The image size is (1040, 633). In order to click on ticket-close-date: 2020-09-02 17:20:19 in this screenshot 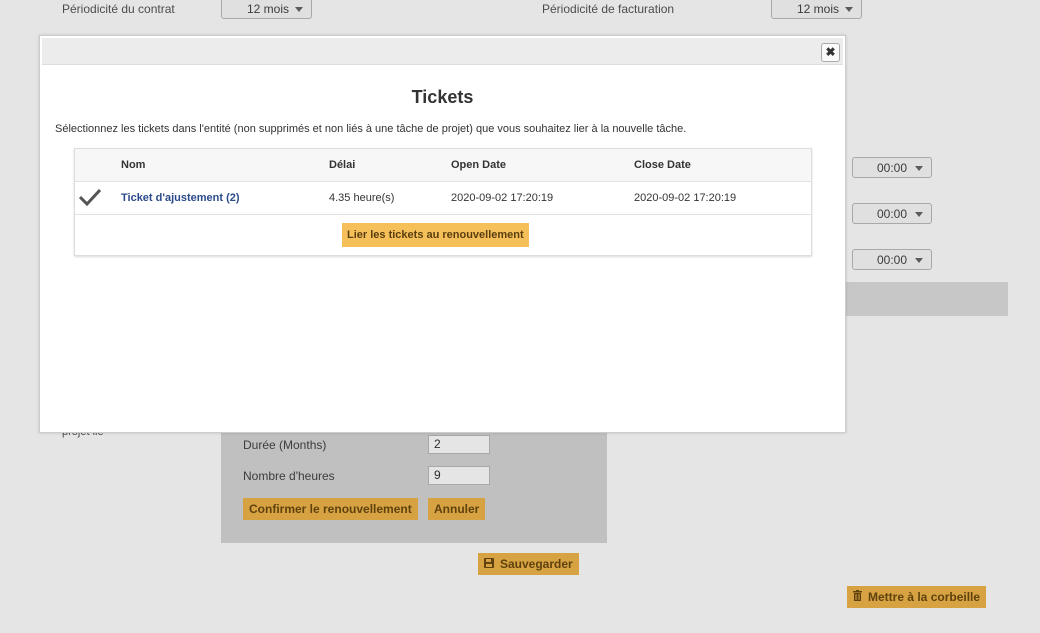, I will do `click(685, 198)`.